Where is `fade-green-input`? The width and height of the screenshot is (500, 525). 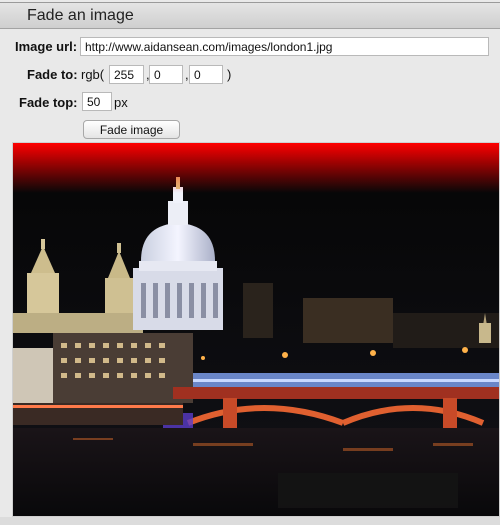 fade-green-input is located at coordinates (166, 74).